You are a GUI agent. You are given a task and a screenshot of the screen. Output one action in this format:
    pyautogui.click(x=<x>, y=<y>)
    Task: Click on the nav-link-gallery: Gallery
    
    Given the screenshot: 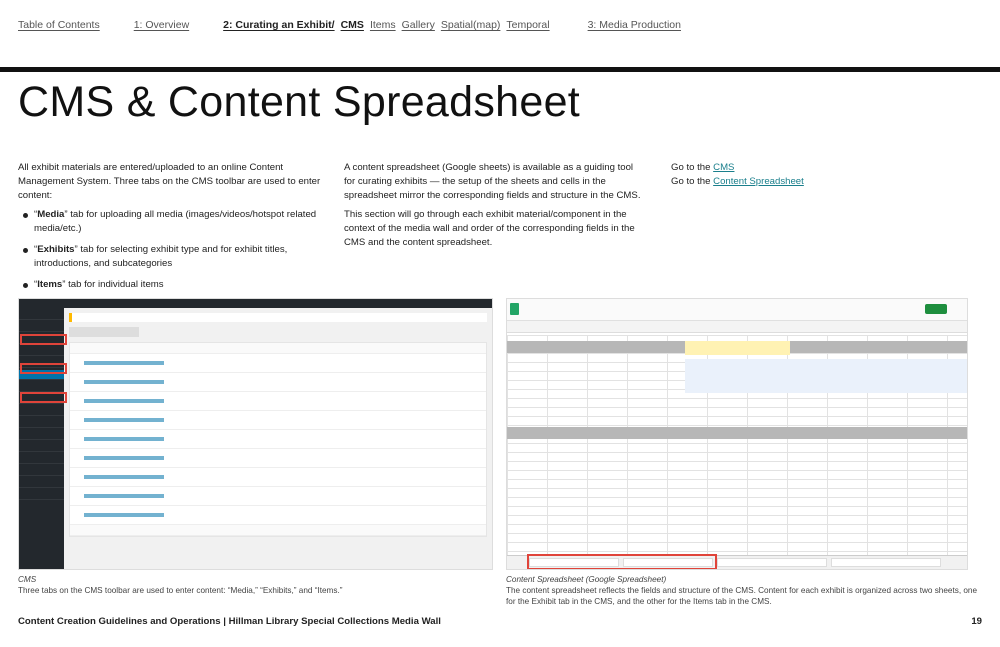 What is the action you would take?
    pyautogui.click(x=418, y=26)
    